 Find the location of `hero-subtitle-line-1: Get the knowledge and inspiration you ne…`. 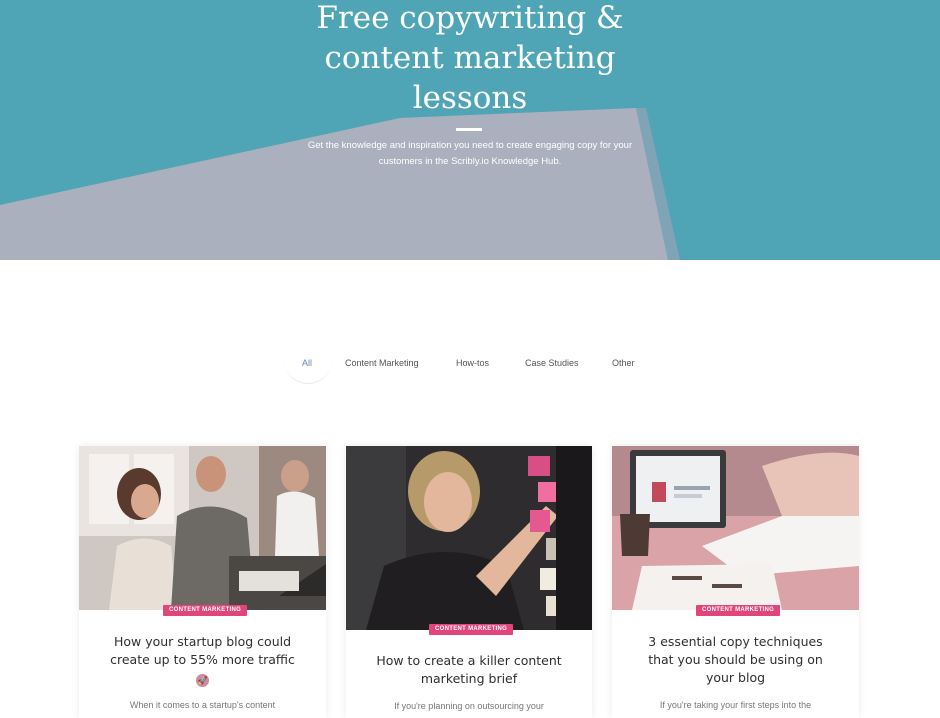

hero-subtitle-line-1: Get the knowledge and inspiration you ne… is located at coordinates (470, 145).